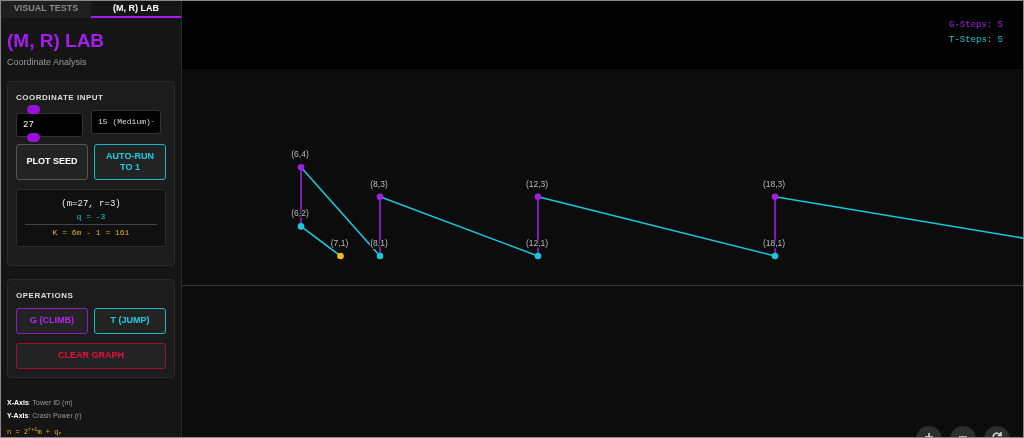 Image resolution: width=1024 pixels, height=438 pixels. I want to click on point-label: (18,3), so click(774, 183).